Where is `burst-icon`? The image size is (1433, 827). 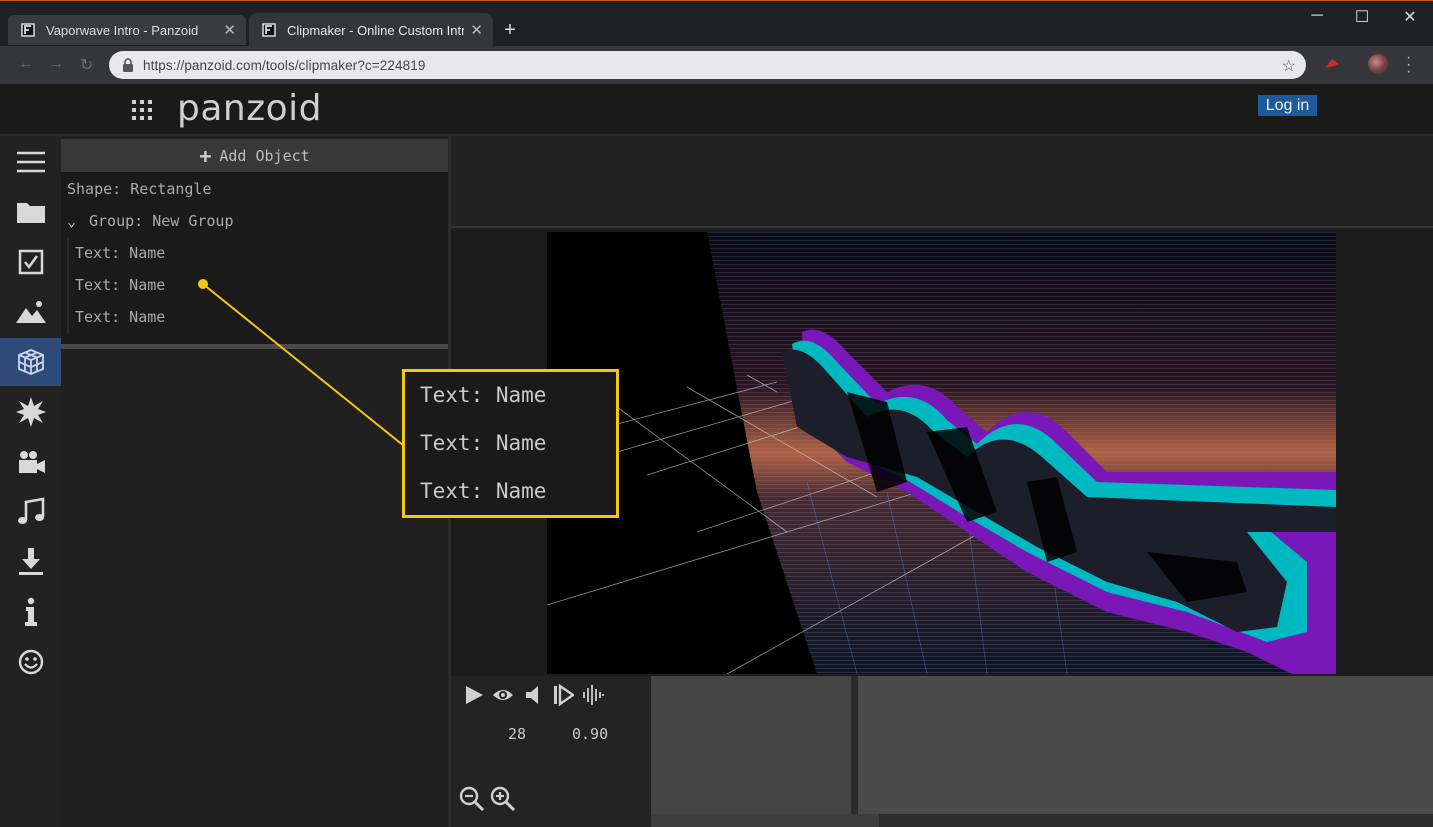 burst-icon is located at coordinates (30, 412).